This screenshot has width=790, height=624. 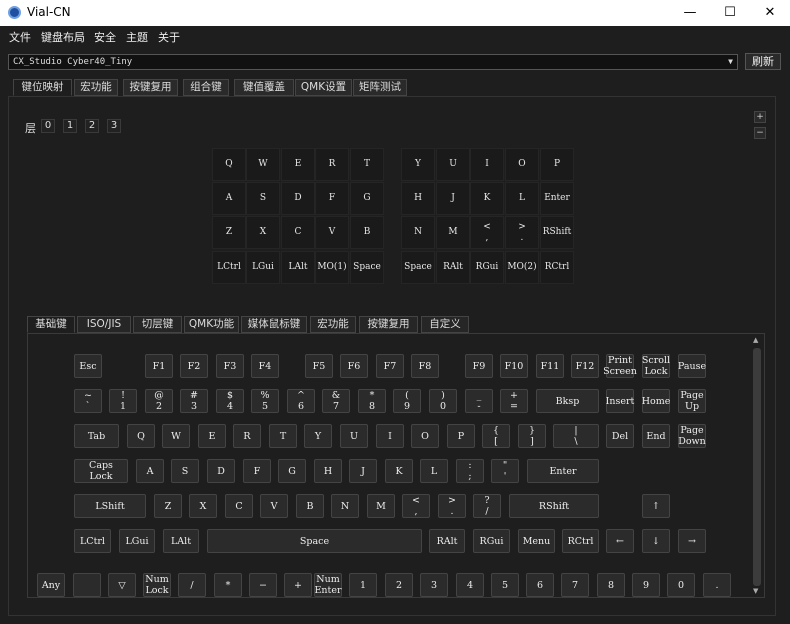 What do you see at coordinates (263, 267) in the screenshot?
I see `layout-key: LGui` at bounding box center [263, 267].